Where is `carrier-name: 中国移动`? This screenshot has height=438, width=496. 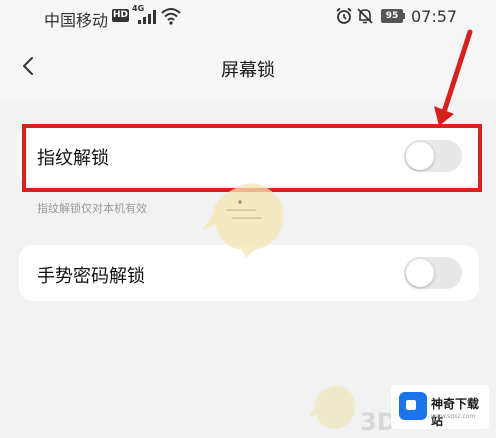 carrier-name: 中国移动 is located at coordinates (76, 20).